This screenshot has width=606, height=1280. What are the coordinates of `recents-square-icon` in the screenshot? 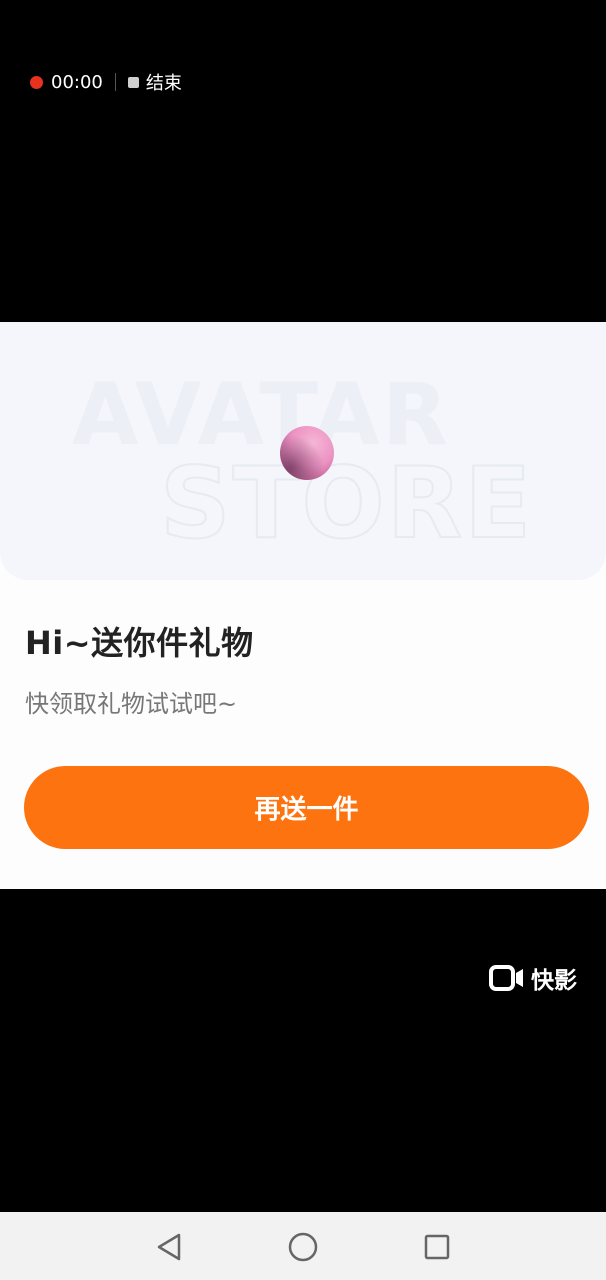 It's located at (437, 1247).